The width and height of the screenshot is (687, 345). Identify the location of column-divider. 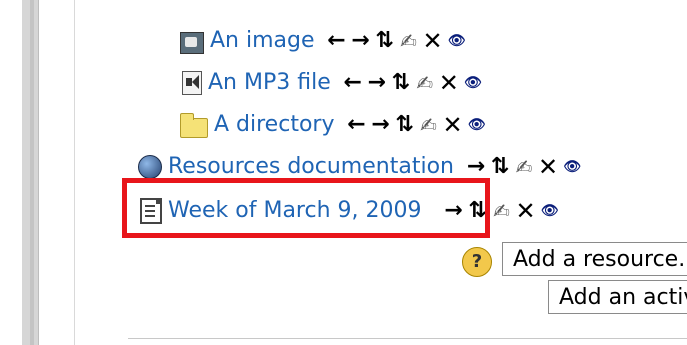
(74, 172).